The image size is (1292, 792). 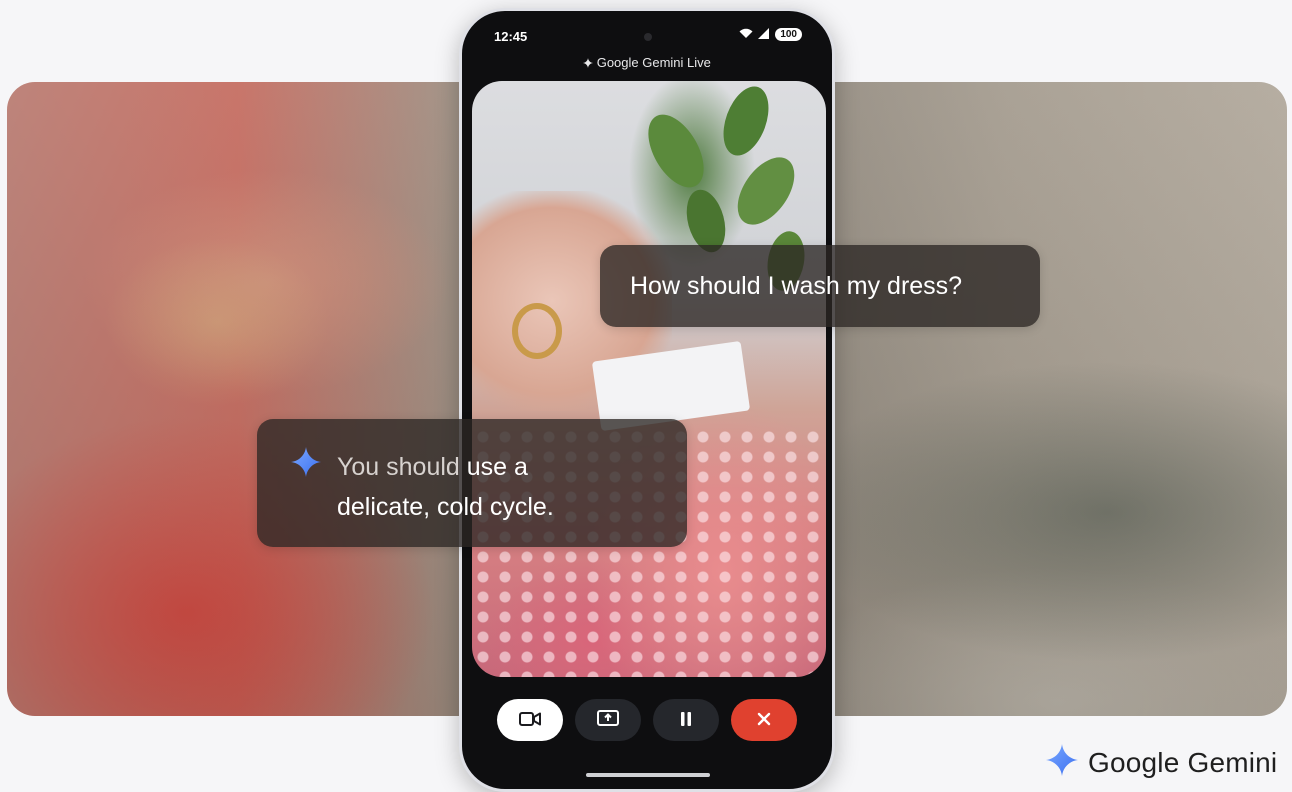 I want to click on screen-share-icon, so click(x=608, y=720).